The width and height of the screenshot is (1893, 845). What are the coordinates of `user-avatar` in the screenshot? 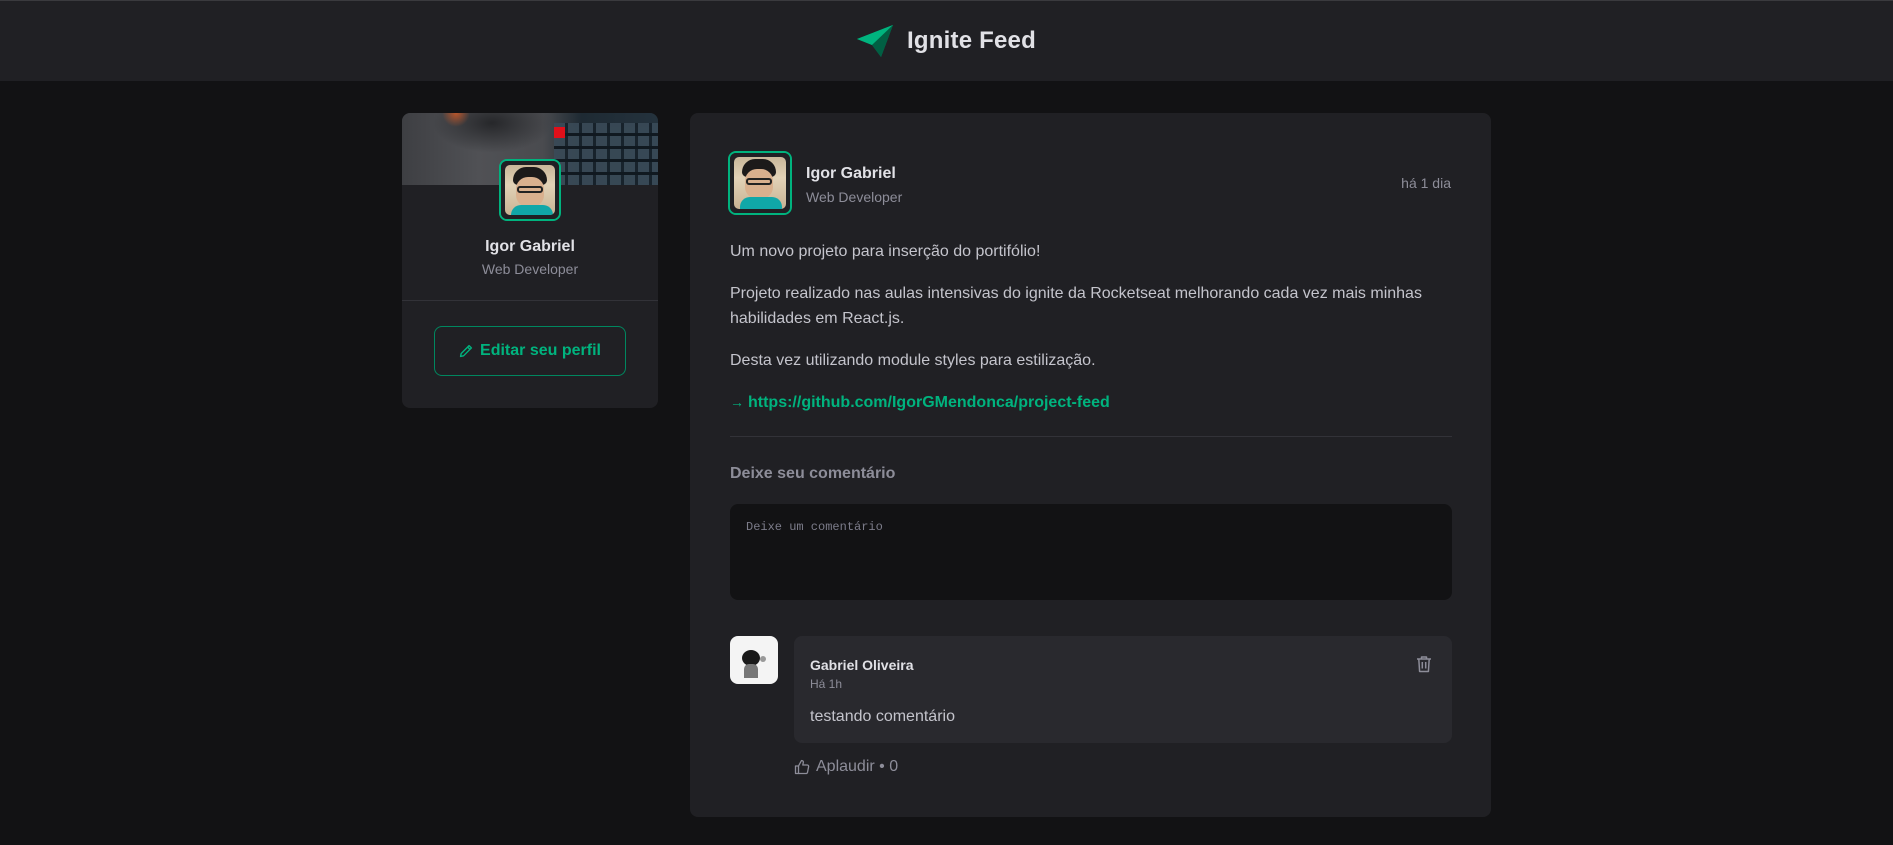 It's located at (530, 190).